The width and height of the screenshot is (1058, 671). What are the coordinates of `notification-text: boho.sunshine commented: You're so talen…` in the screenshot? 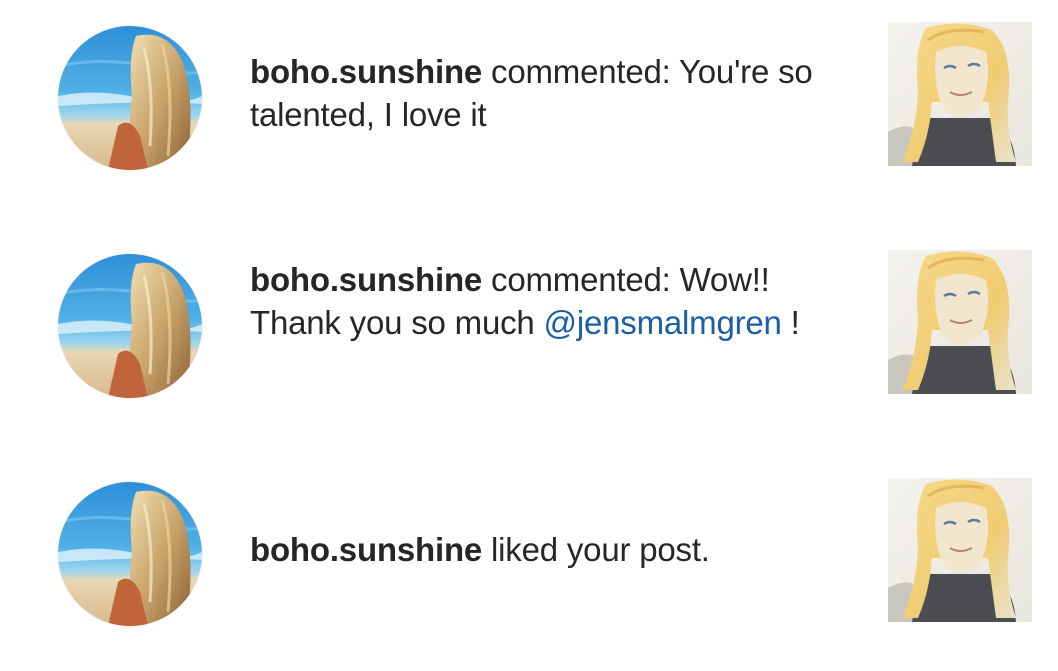 It's located at (545, 93).